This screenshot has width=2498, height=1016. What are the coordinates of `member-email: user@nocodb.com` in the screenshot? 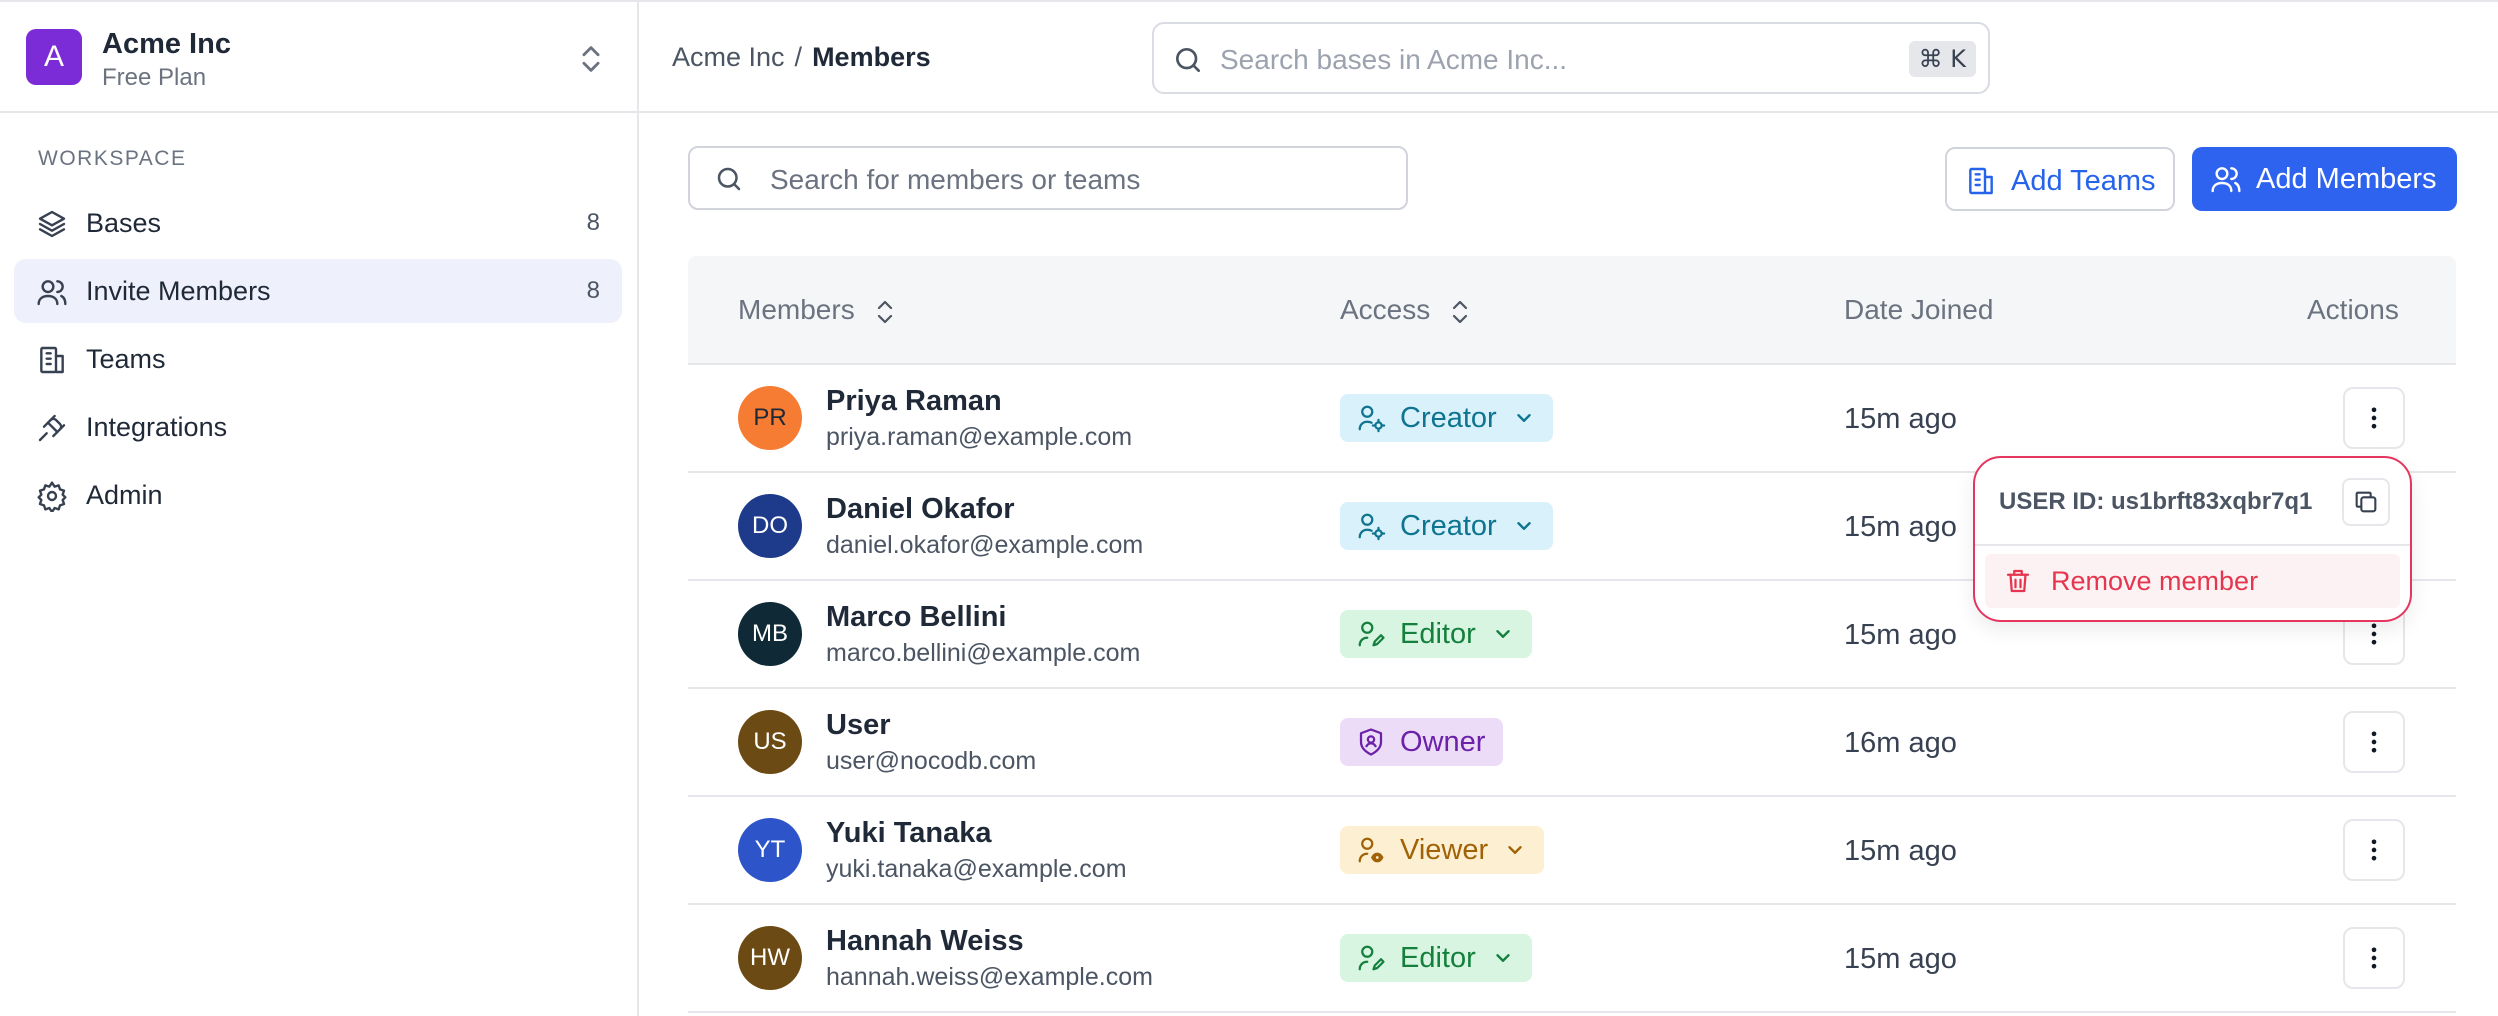 It's located at (931, 761).